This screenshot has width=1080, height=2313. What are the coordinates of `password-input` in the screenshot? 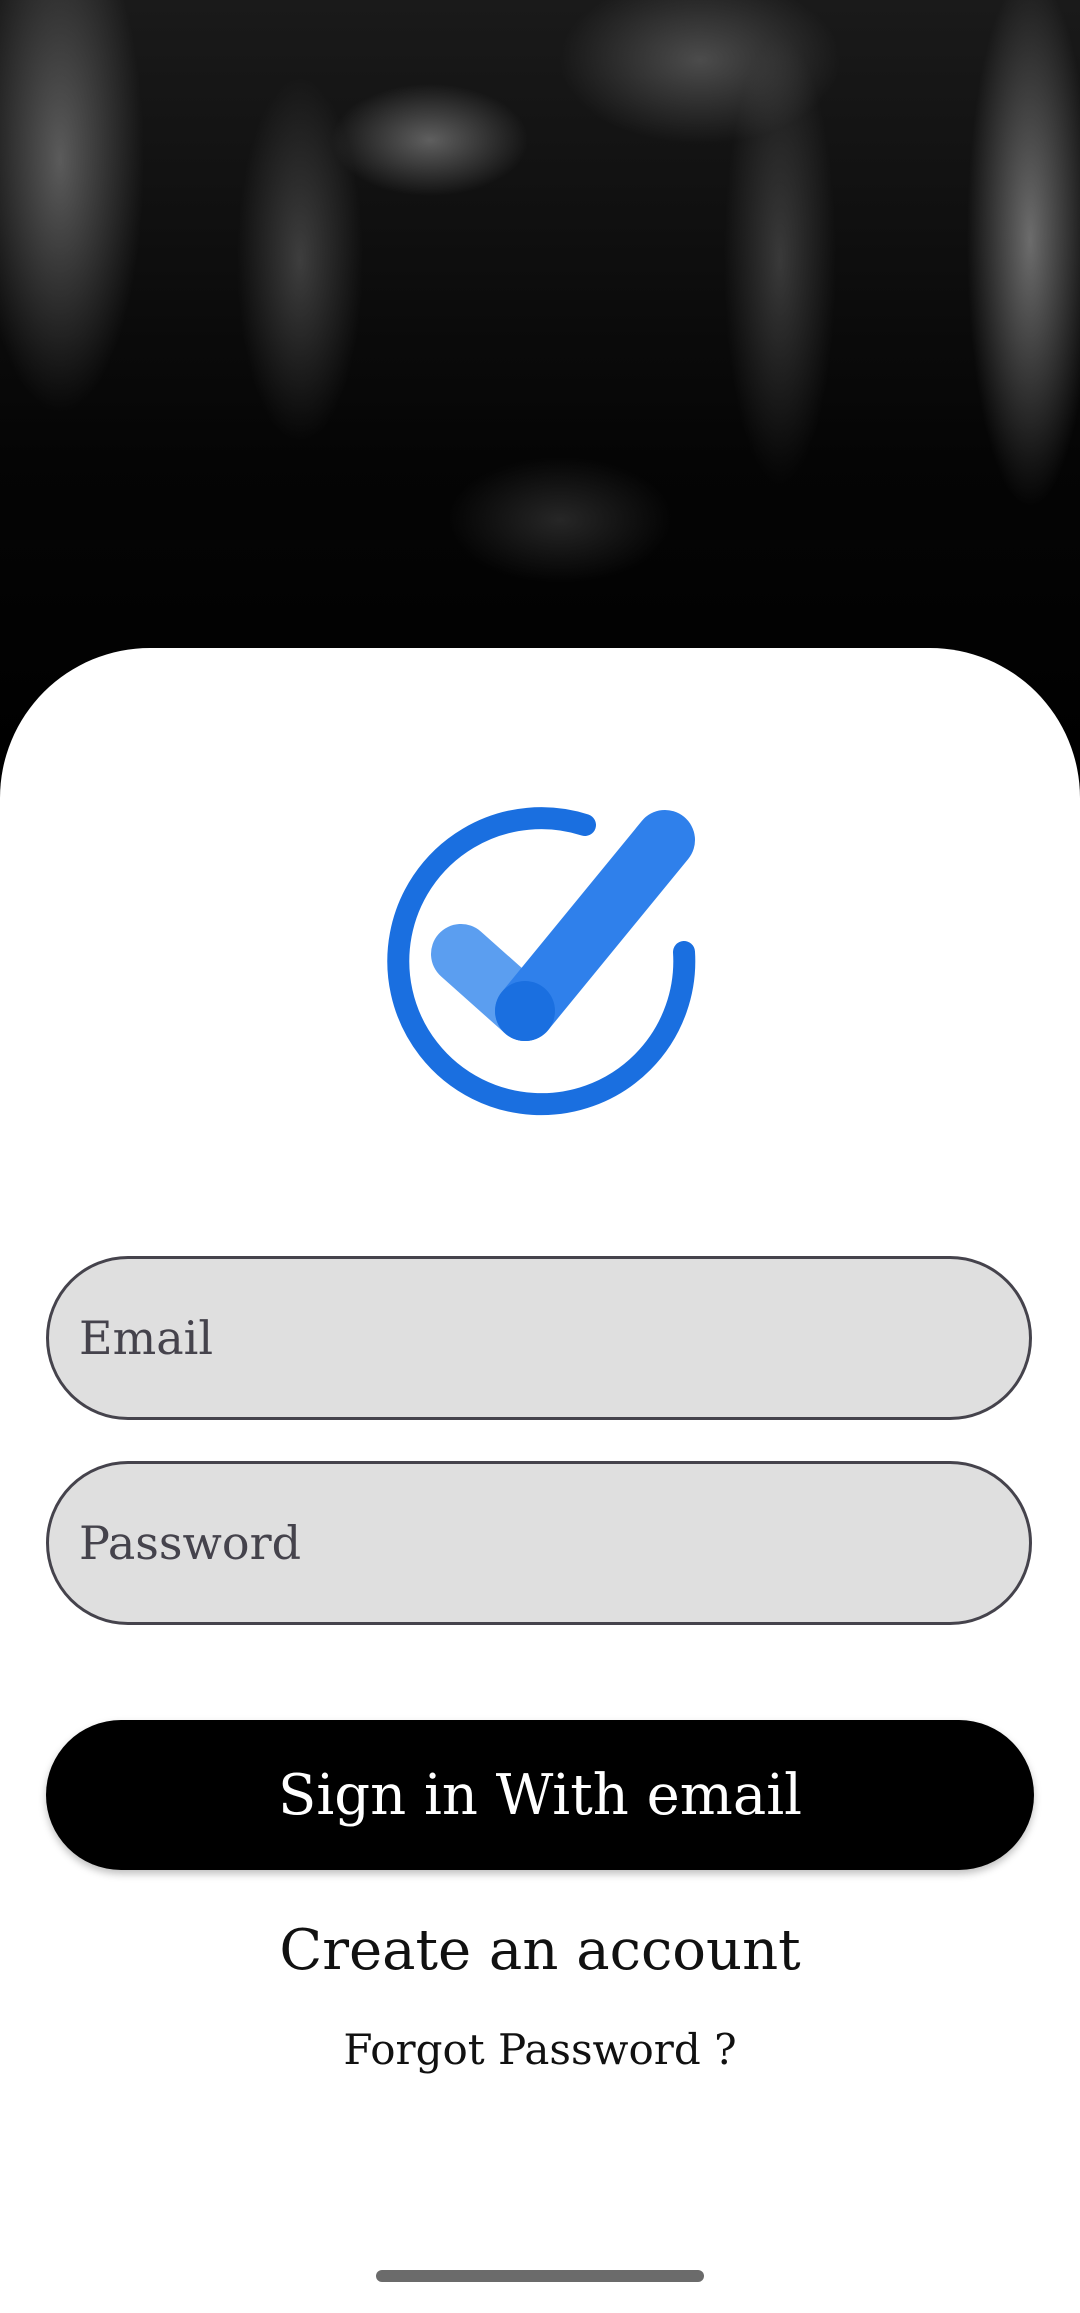 It's located at (539, 1543).